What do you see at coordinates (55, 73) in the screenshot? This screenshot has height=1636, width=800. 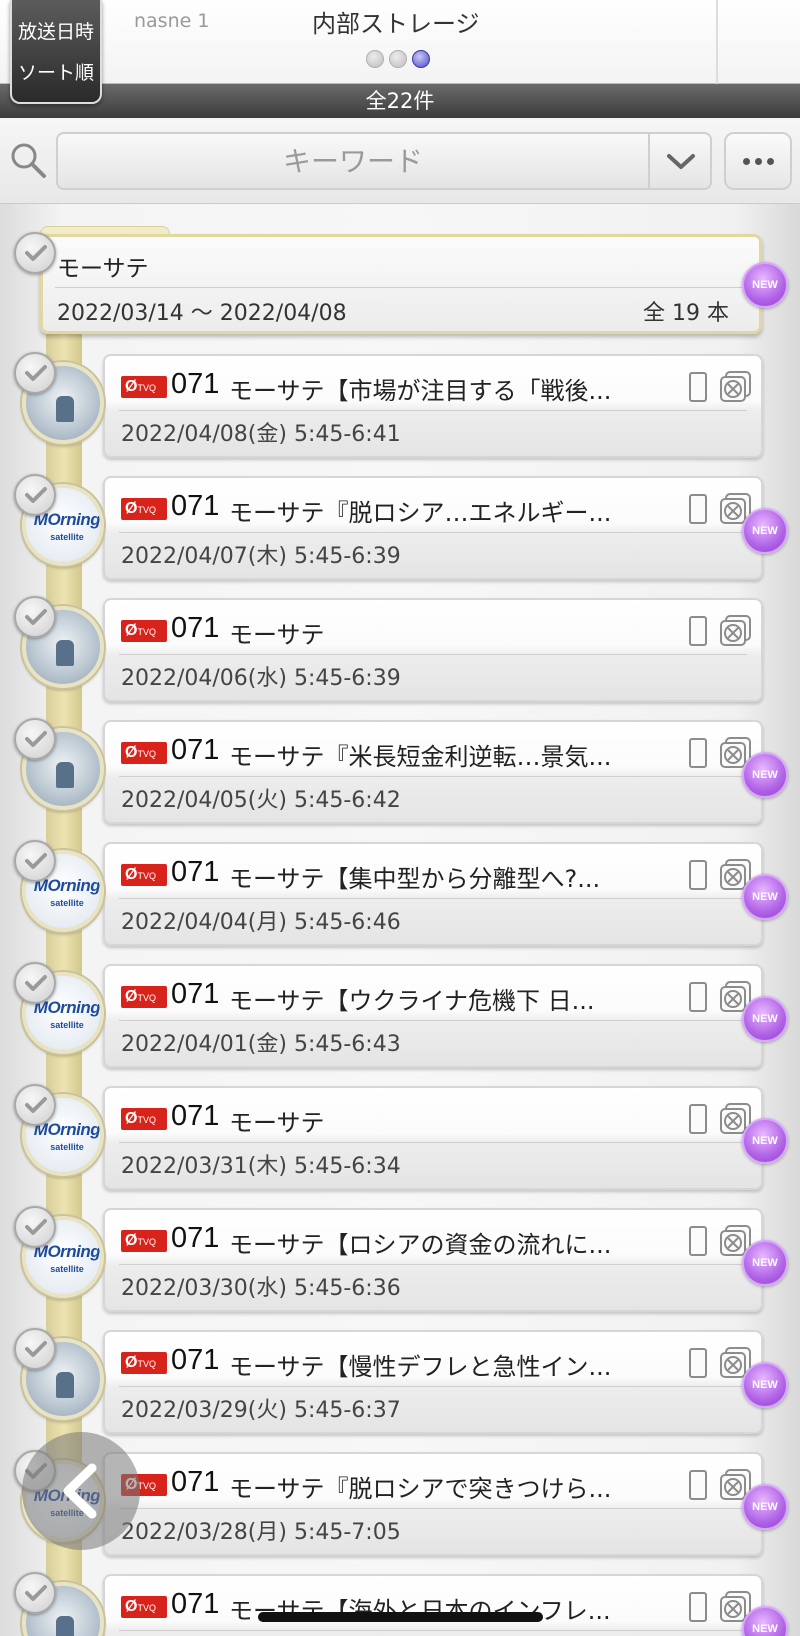 I see `sort-label-line2: ソート順` at bounding box center [55, 73].